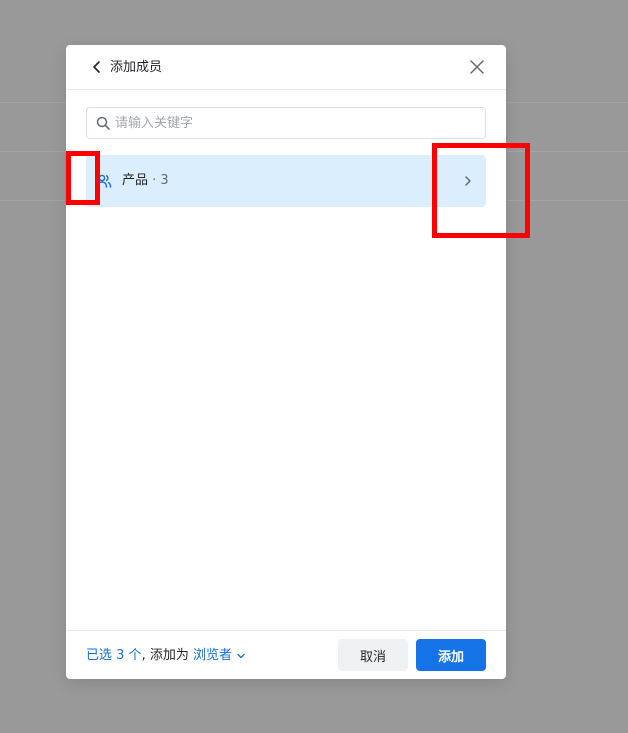  Describe the element at coordinates (286, 181) in the screenshot. I see `group-item-product: 产品 · 3` at that location.